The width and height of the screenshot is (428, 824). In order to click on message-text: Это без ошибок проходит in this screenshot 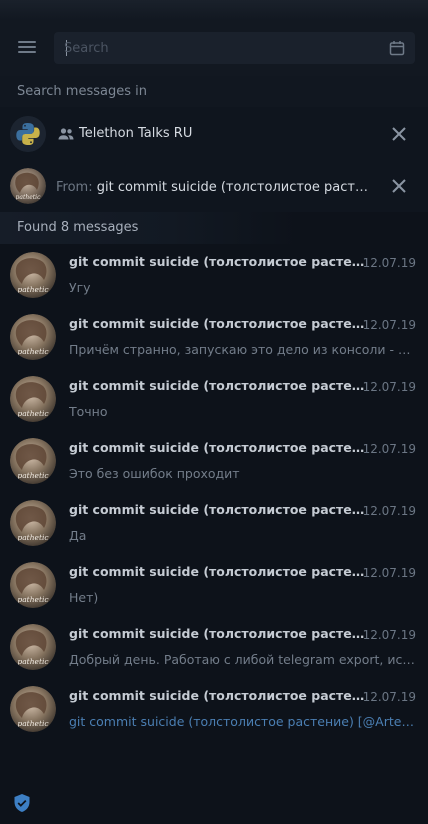, I will do `click(154, 473)`.